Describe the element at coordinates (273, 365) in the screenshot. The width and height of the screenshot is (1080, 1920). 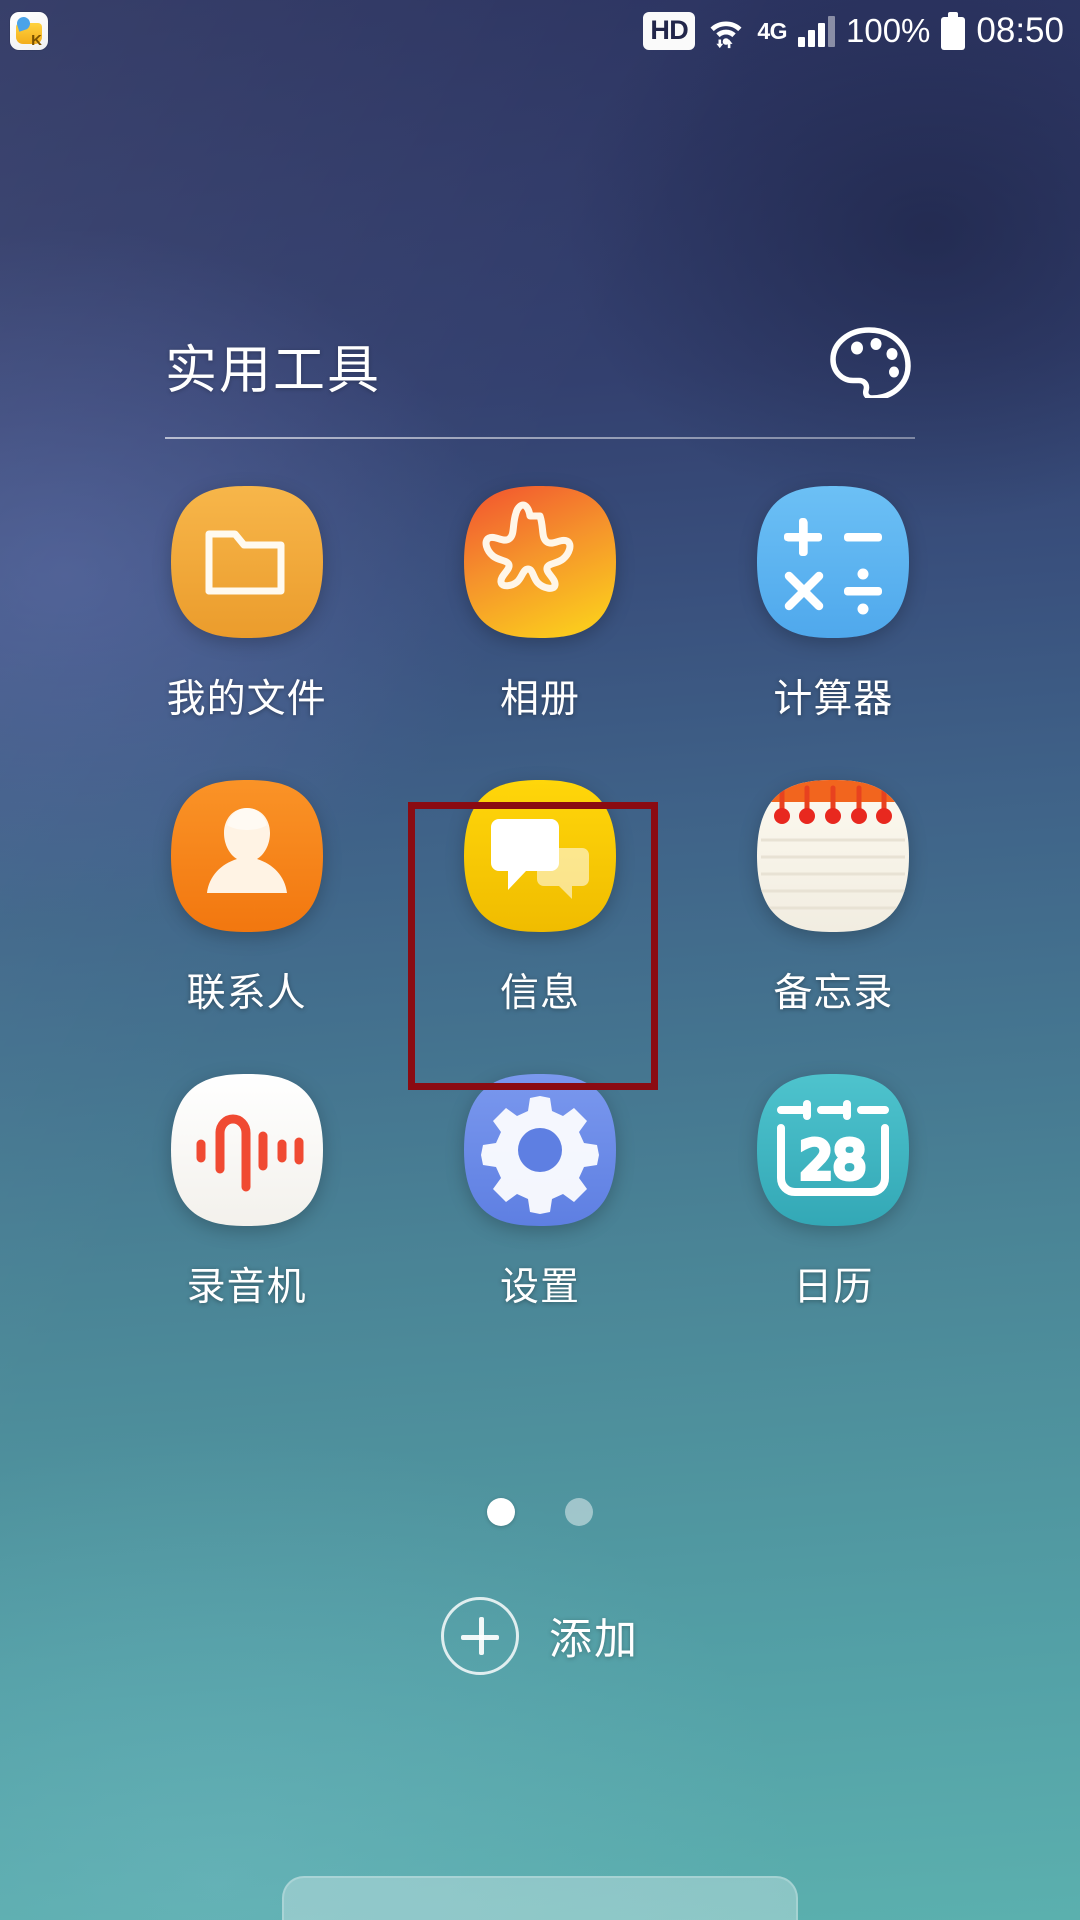
I see `folder-title: 实用工具` at that location.